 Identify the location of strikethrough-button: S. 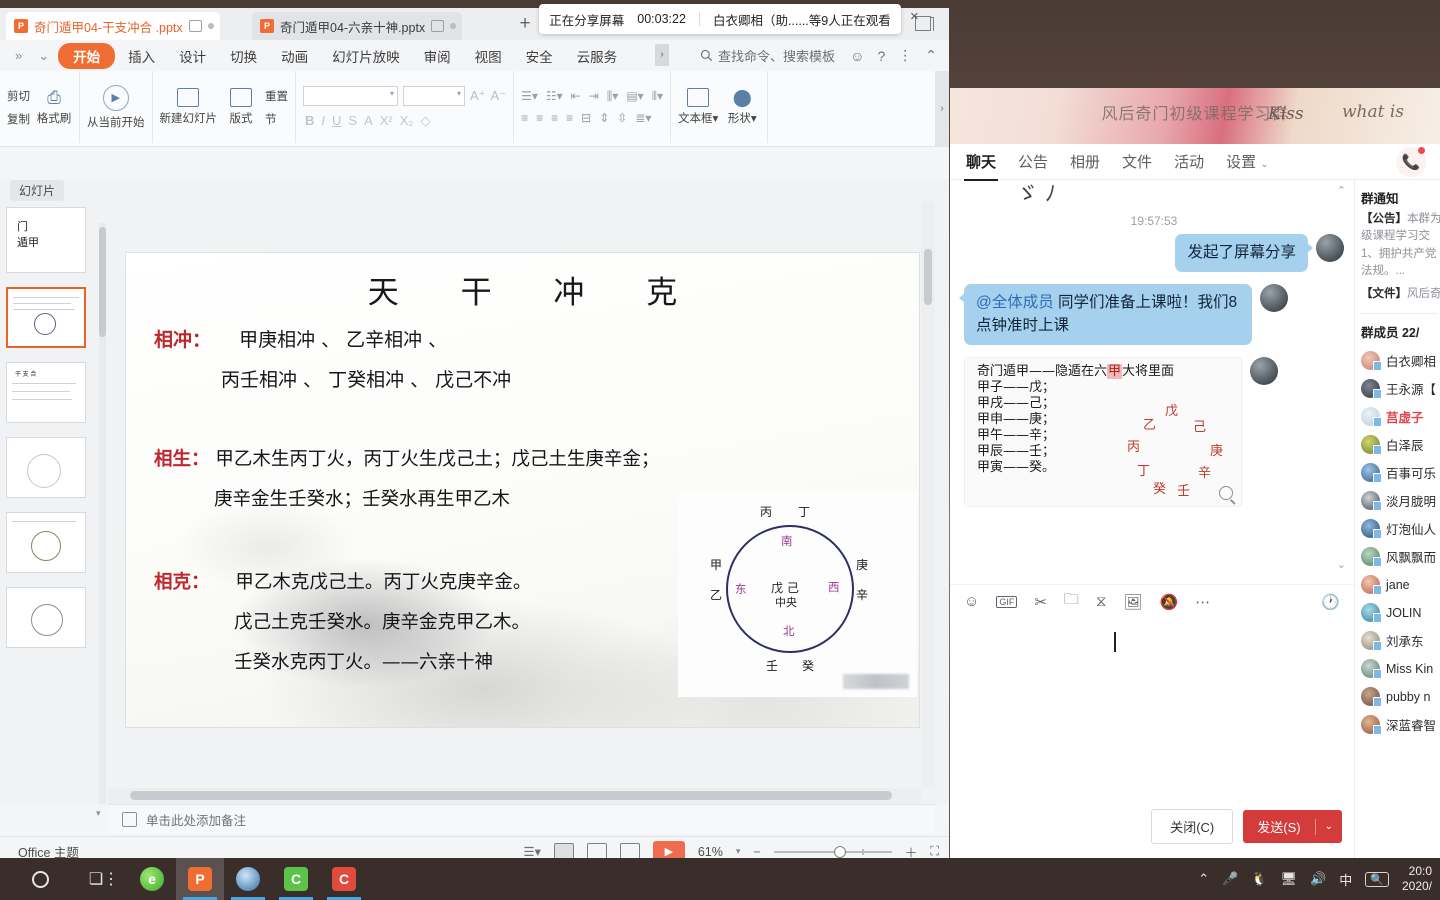
(352, 120).